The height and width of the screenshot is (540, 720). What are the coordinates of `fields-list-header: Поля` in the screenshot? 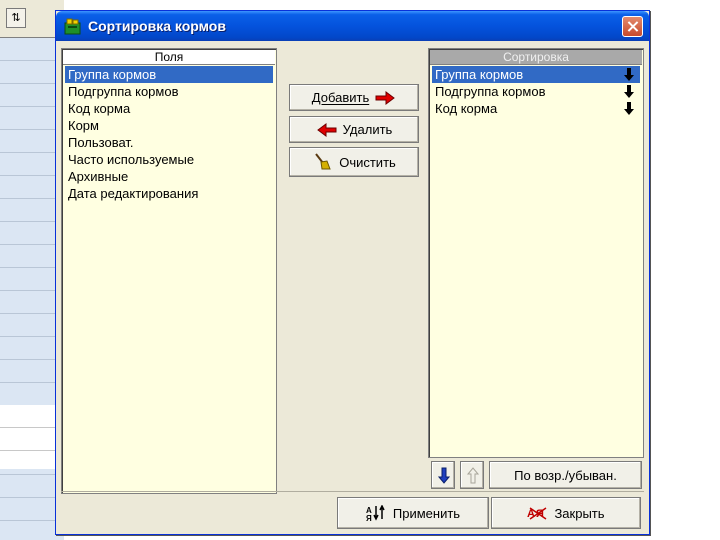 It's located at (169, 57).